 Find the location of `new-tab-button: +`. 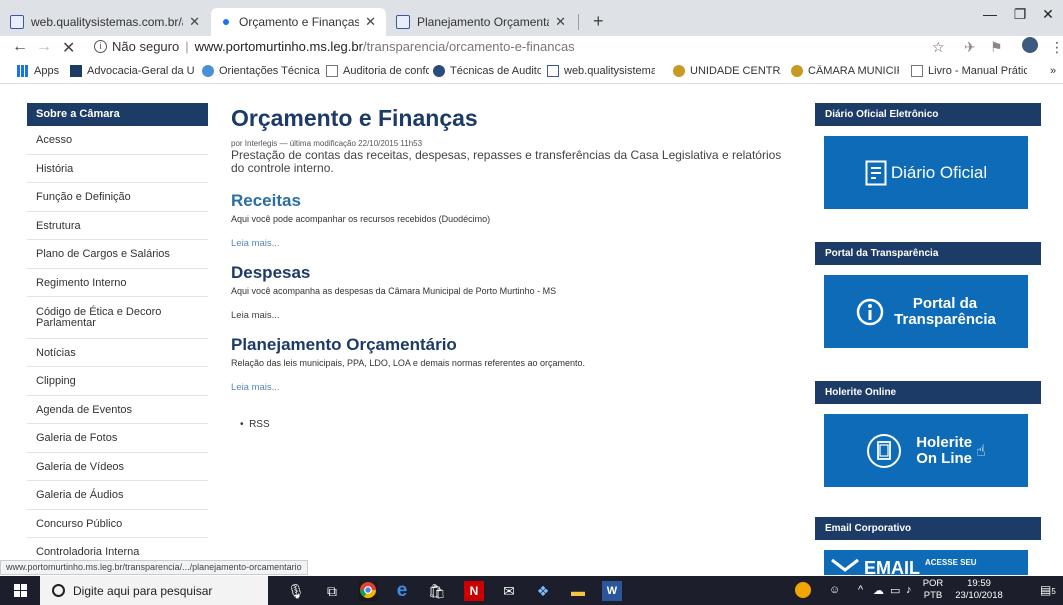

new-tab-button: + is located at coordinates (598, 21).